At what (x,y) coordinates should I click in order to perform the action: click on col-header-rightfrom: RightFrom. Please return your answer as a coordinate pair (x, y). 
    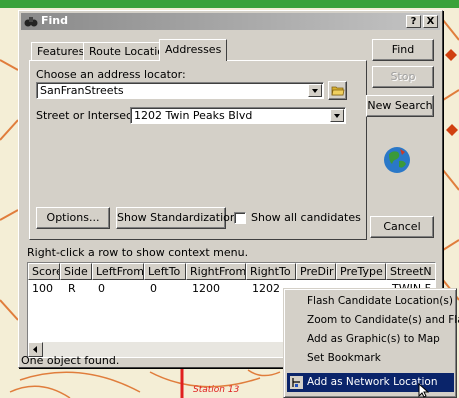
    Looking at the image, I should click on (216, 271).